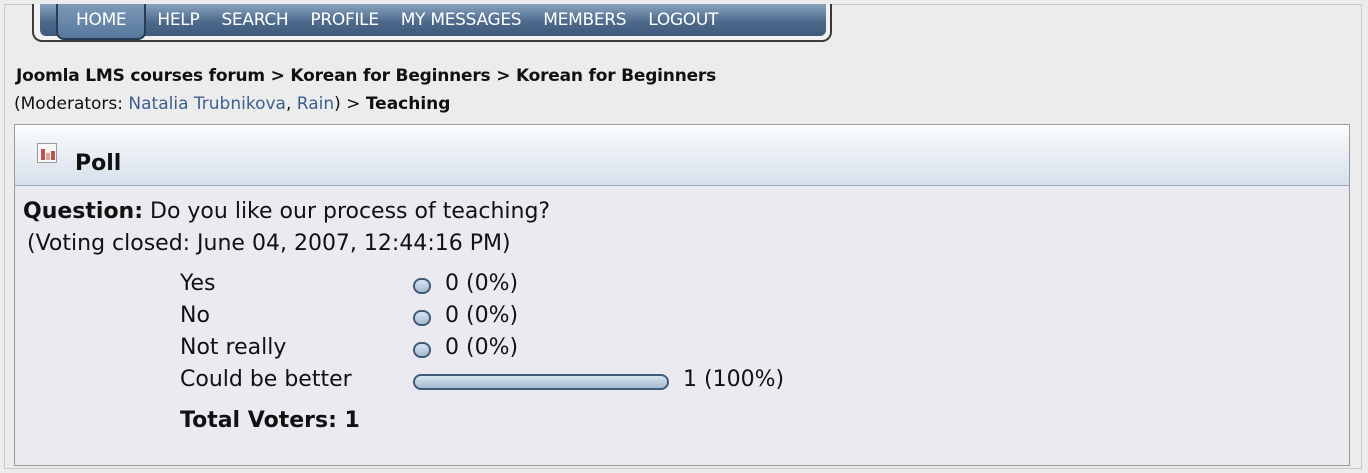 Image resolution: width=1368 pixels, height=473 pixels. I want to click on total-voters: Total Voters: 1, so click(270, 420).